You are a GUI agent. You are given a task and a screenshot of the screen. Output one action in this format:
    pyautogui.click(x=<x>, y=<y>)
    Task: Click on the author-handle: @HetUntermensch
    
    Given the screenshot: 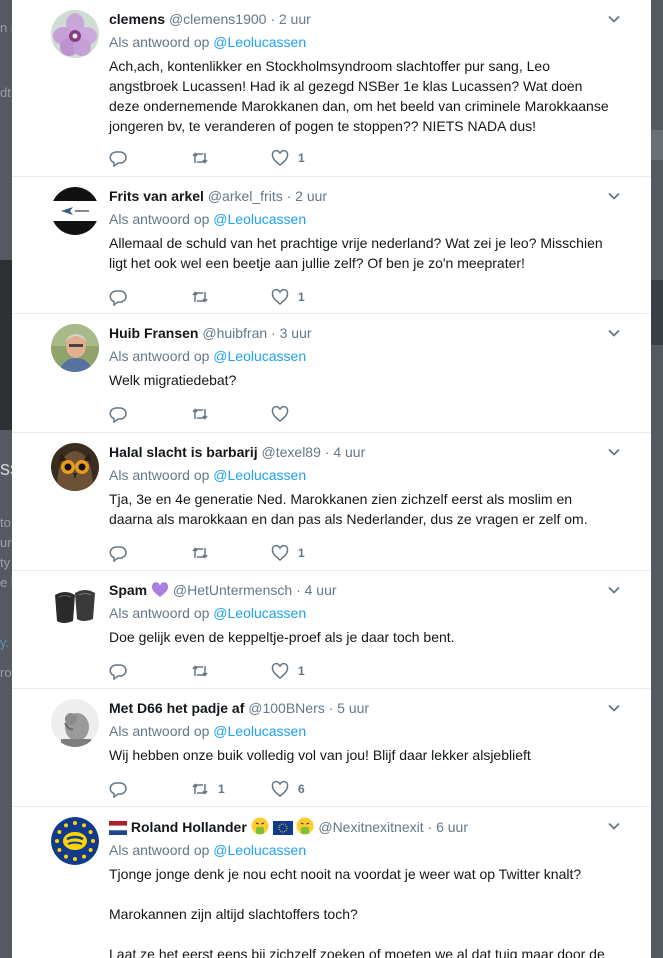 What is the action you would take?
    pyautogui.click(x=232, y=590)
    